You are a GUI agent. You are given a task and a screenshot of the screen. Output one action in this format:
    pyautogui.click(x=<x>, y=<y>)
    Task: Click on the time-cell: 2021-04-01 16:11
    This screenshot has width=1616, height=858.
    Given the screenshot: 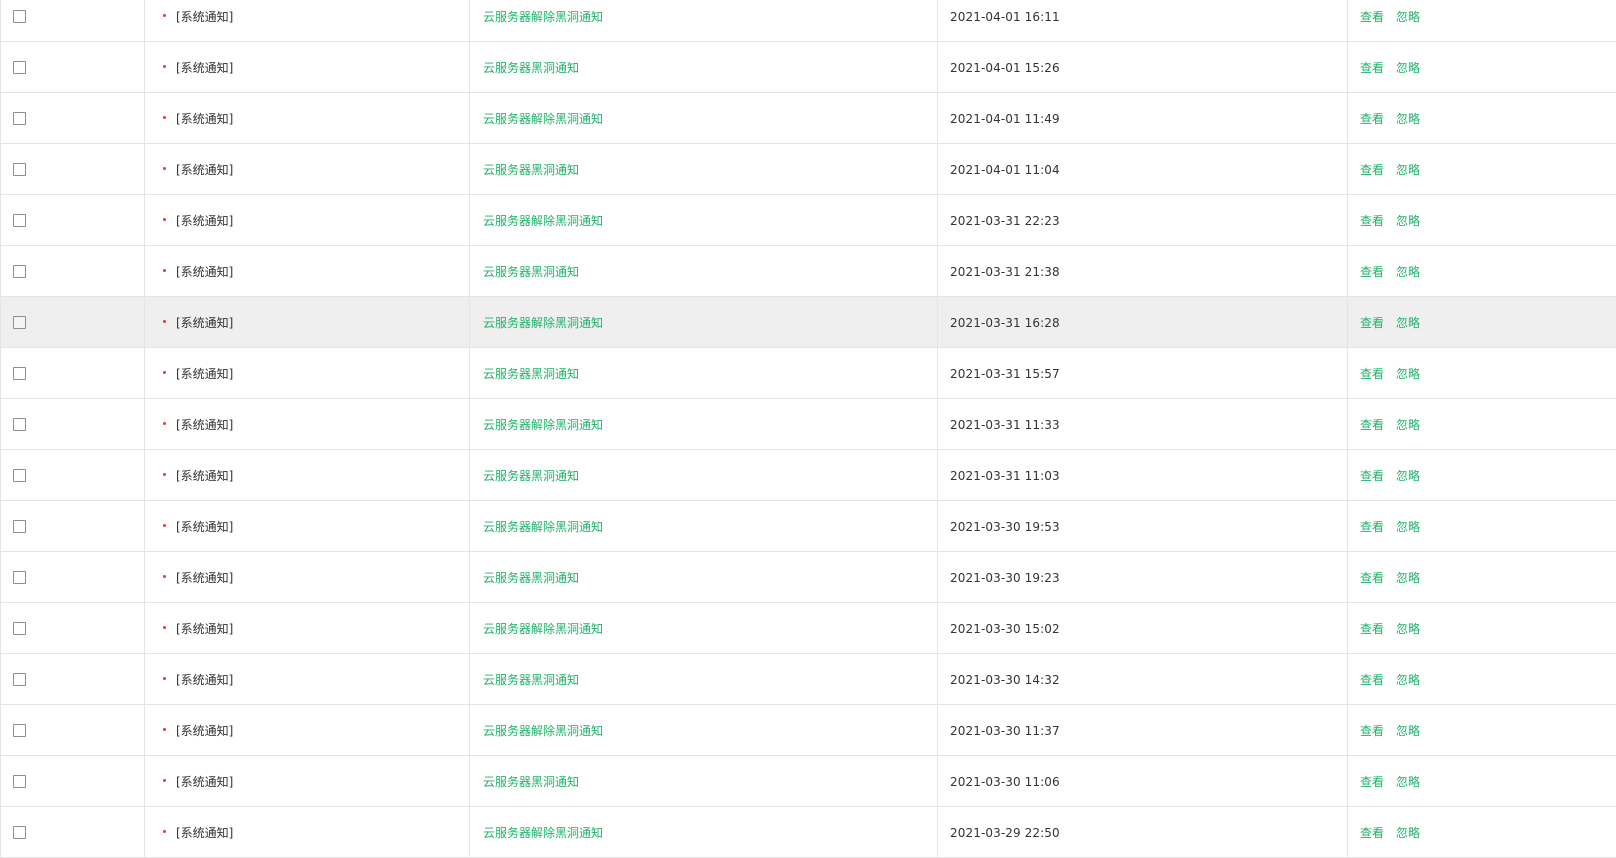 What is the action you would take?
    pyautogui.click(x=1143, y=20)
    